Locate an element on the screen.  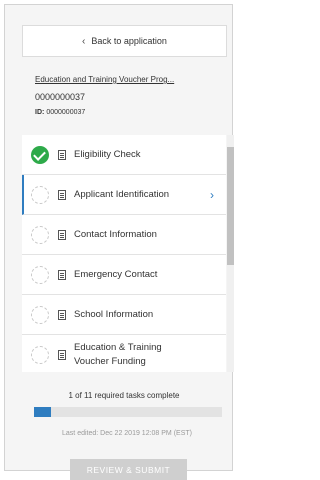
task-item-school-information: School Information is located at coordinates (124, 315).